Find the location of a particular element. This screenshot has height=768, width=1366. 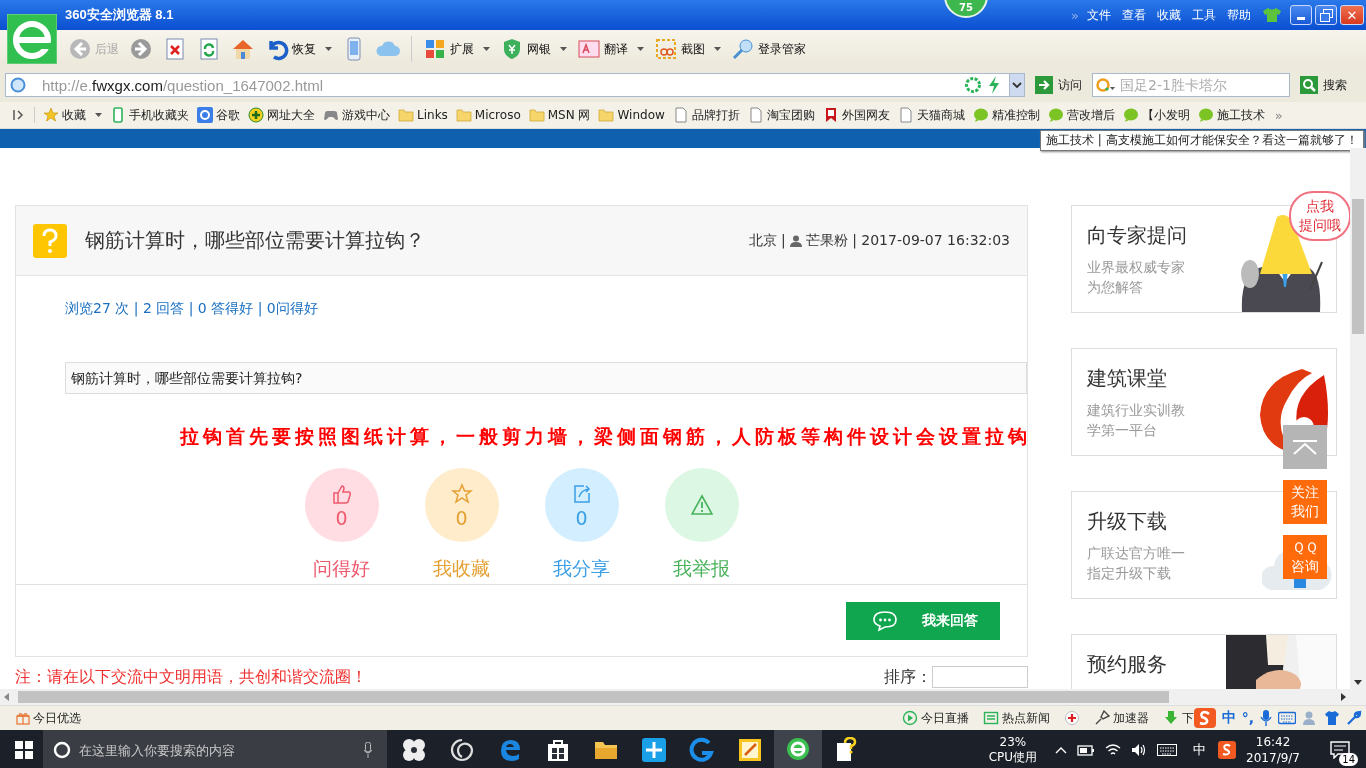

lightning-icon is located at coordinates (994, 85).